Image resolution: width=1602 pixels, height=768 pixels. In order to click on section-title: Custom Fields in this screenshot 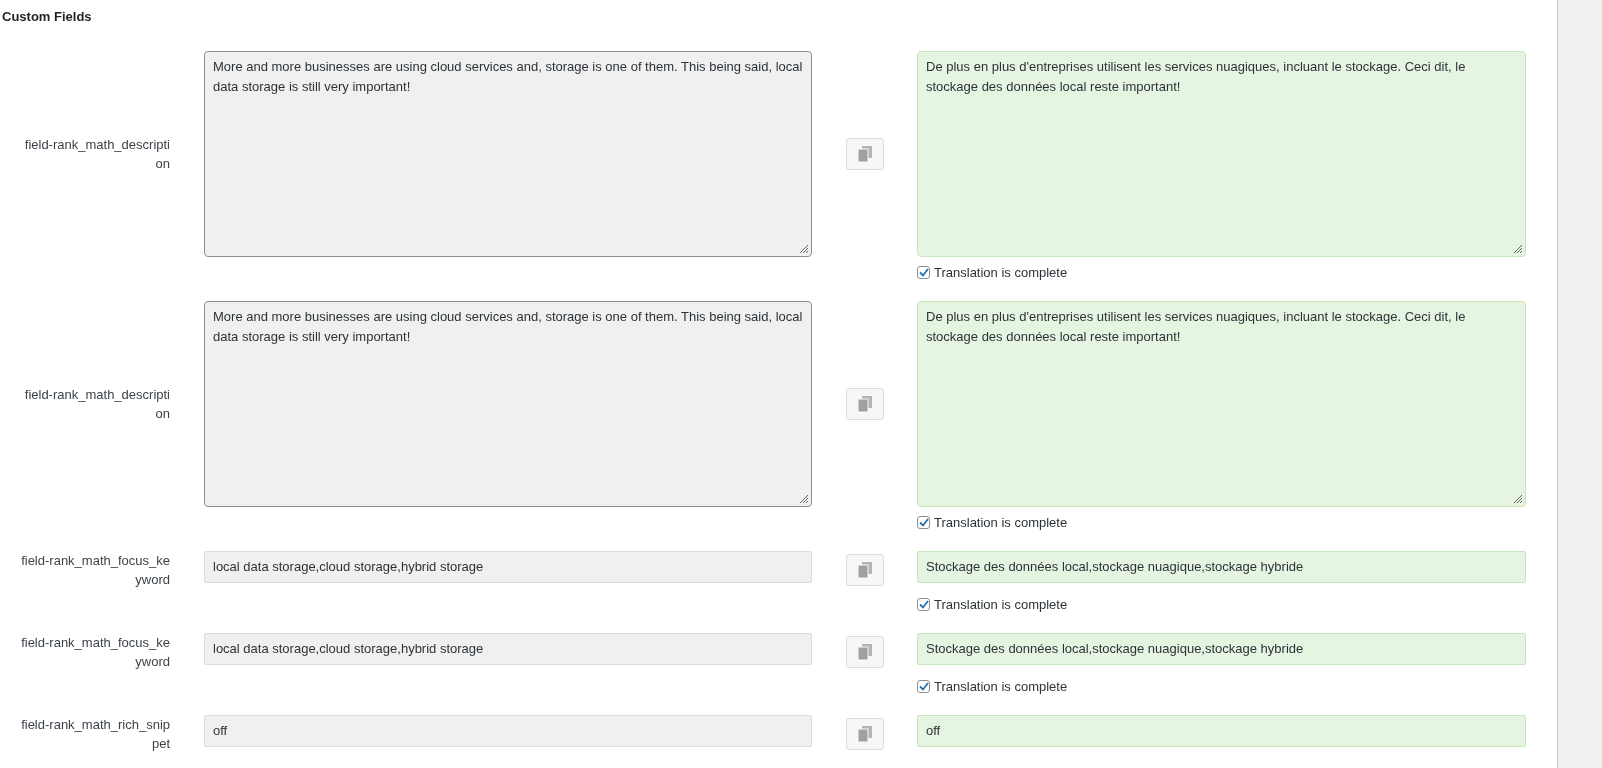, I will do `click(47, 17)`.